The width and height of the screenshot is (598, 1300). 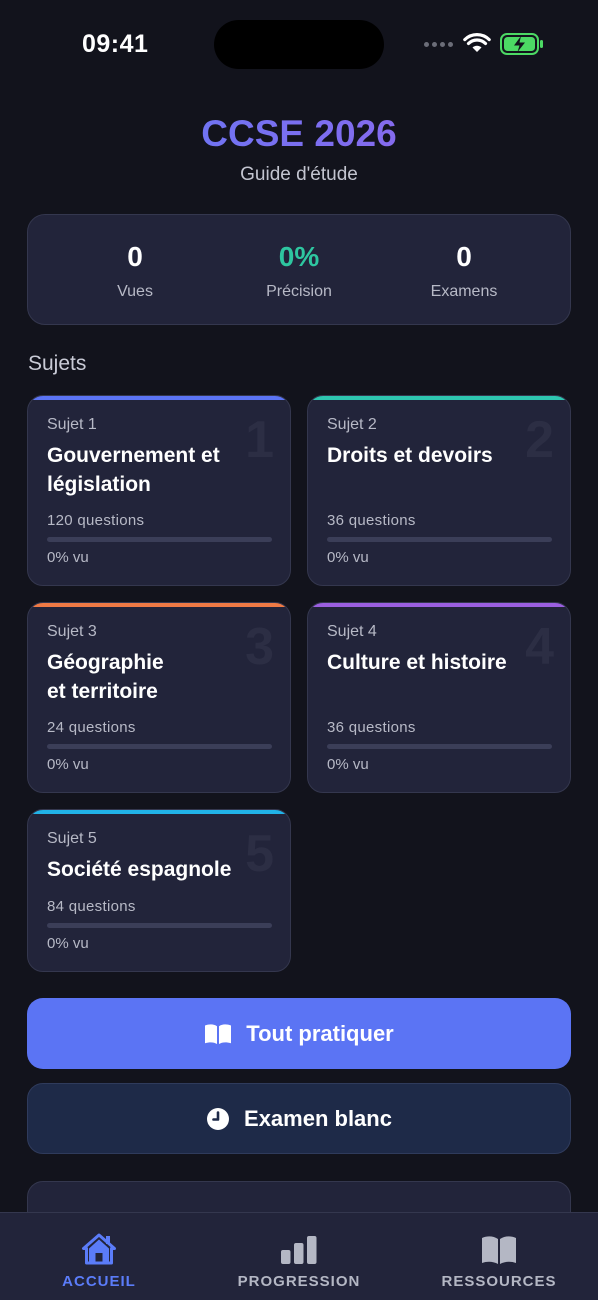 What do you see at coordinates (133, 470) in the screenshot?
I see `subject-name: Gouvernement et législation` at bounding box center [133, 470].